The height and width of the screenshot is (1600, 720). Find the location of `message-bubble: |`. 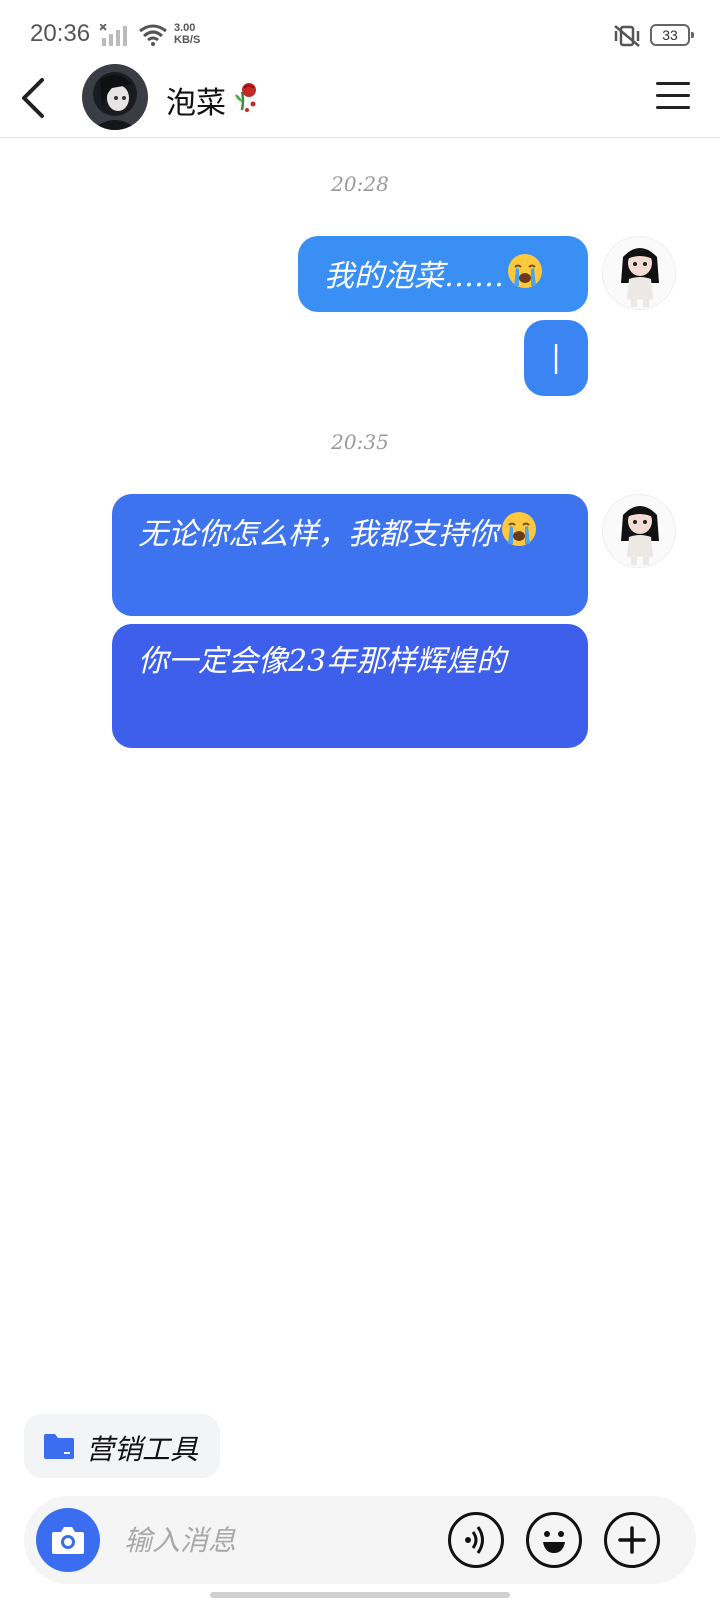

message-bubble: | is located at coordinates (556, 358).